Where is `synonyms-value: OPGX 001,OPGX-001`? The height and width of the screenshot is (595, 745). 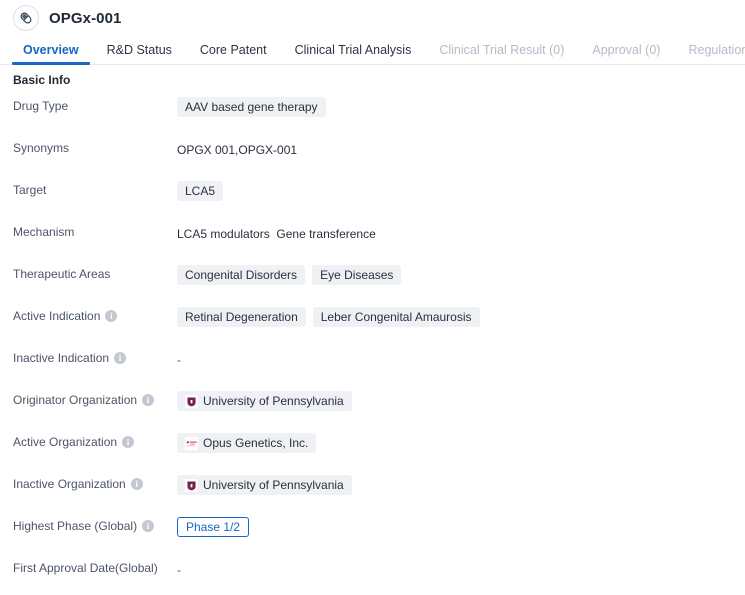
synonyms-value: OPGX 001,OPGX-001 is located at coordinates (237, 150).